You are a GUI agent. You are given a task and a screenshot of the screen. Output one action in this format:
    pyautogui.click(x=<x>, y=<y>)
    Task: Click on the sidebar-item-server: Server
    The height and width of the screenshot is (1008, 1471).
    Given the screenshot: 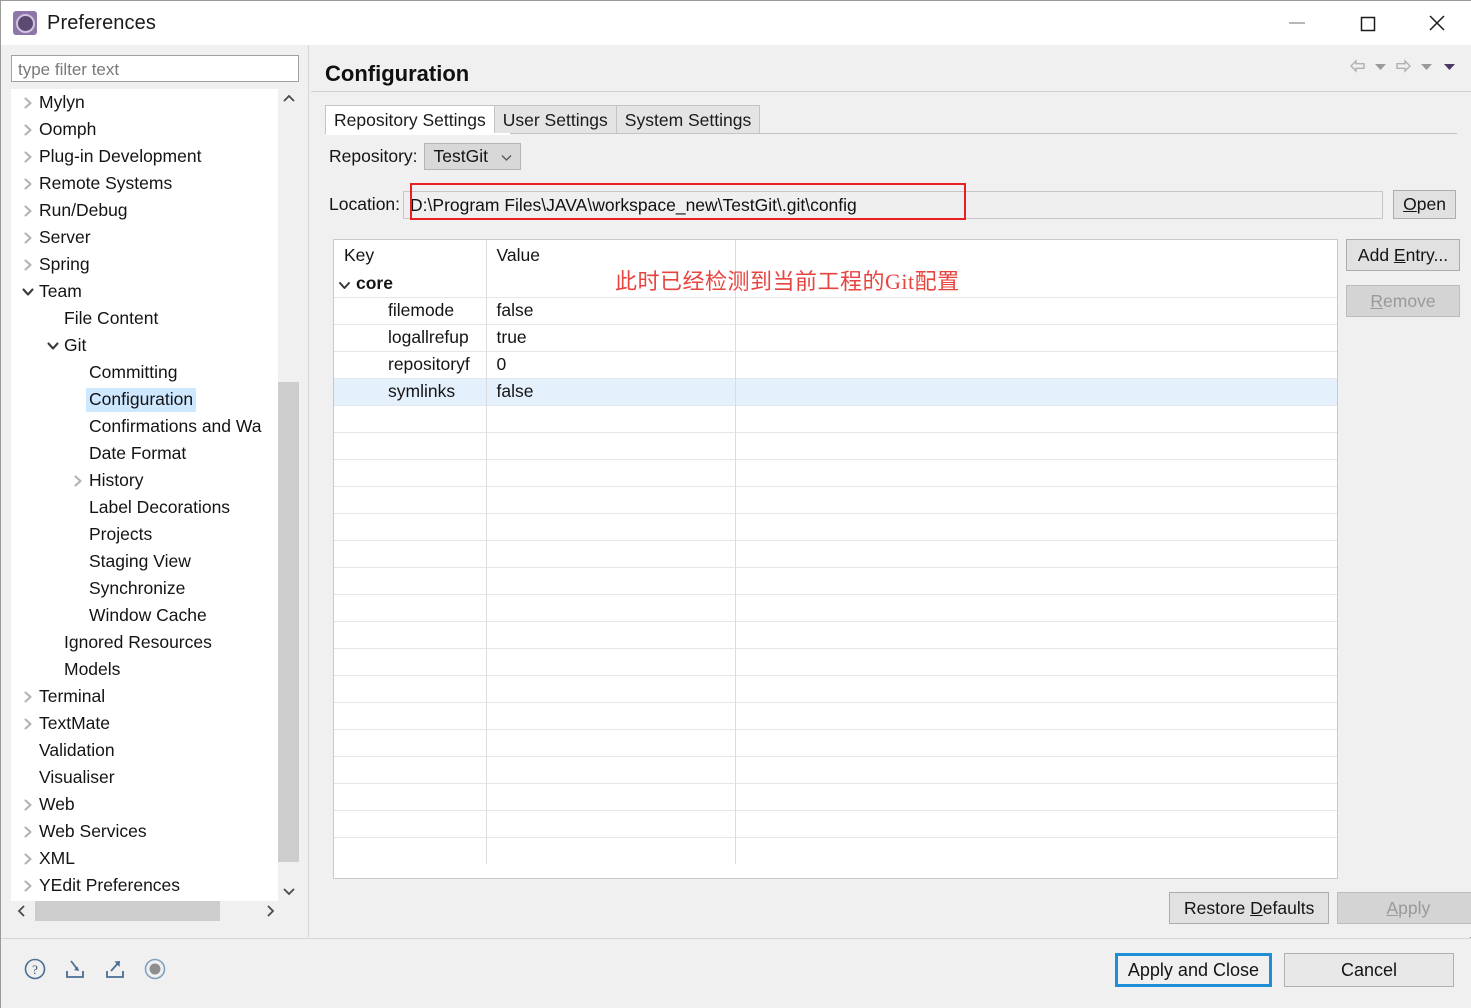 What is the action you would take?
    pyautogui.click(x=146, y=237)
    